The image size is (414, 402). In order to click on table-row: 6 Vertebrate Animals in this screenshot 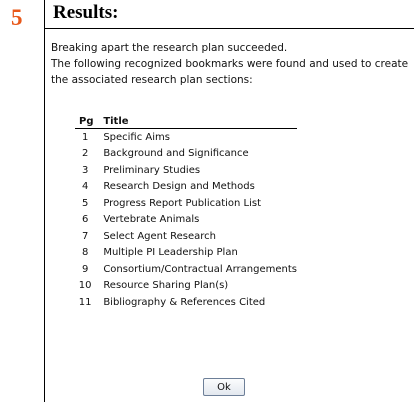, I will do `click(186, 220)`.